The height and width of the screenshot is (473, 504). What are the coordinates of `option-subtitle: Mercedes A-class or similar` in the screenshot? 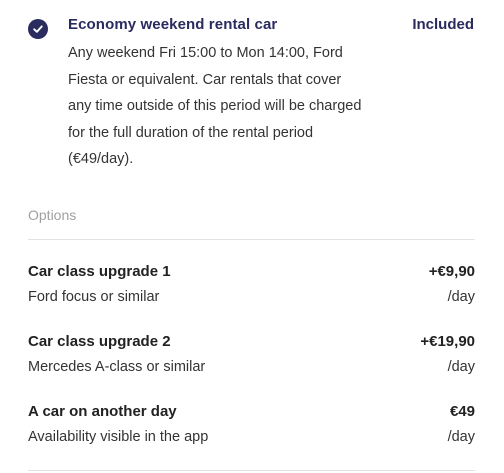 It's located at (117, 367).